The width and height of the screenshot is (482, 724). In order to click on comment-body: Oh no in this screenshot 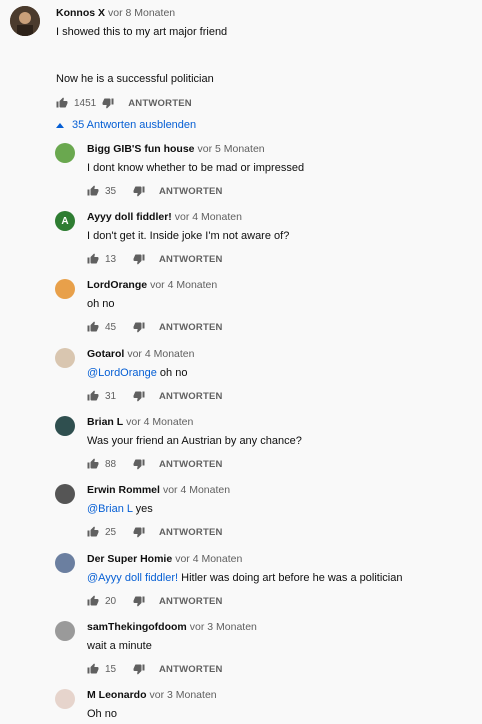, I will do `click(102, 714)`.